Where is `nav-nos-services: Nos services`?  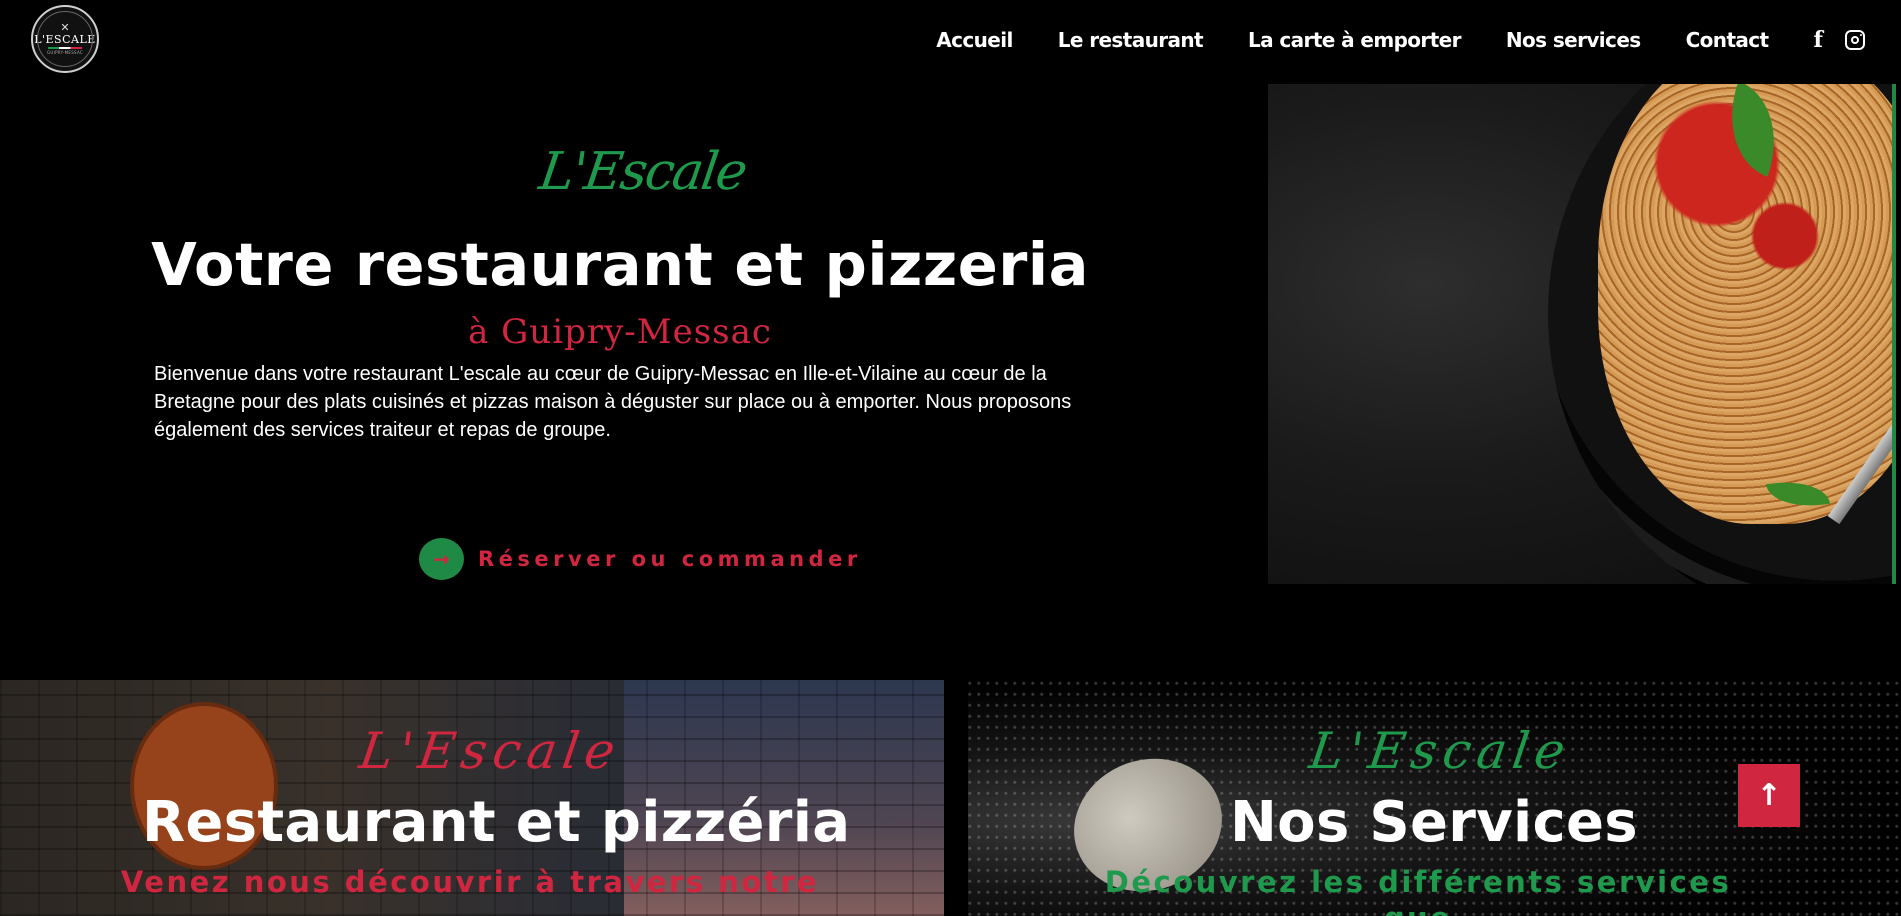 nav-nos-services: Nos services is located at coordinates (1573, 40).